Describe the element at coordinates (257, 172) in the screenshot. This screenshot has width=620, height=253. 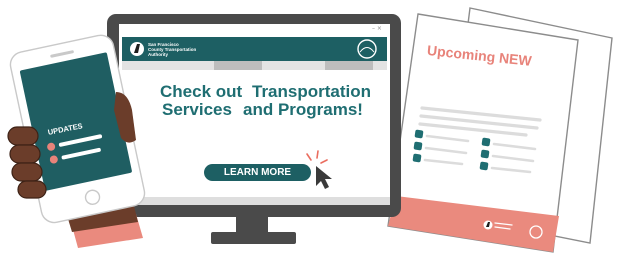
I see `learn-more-button: LEARN MORE` at that location.